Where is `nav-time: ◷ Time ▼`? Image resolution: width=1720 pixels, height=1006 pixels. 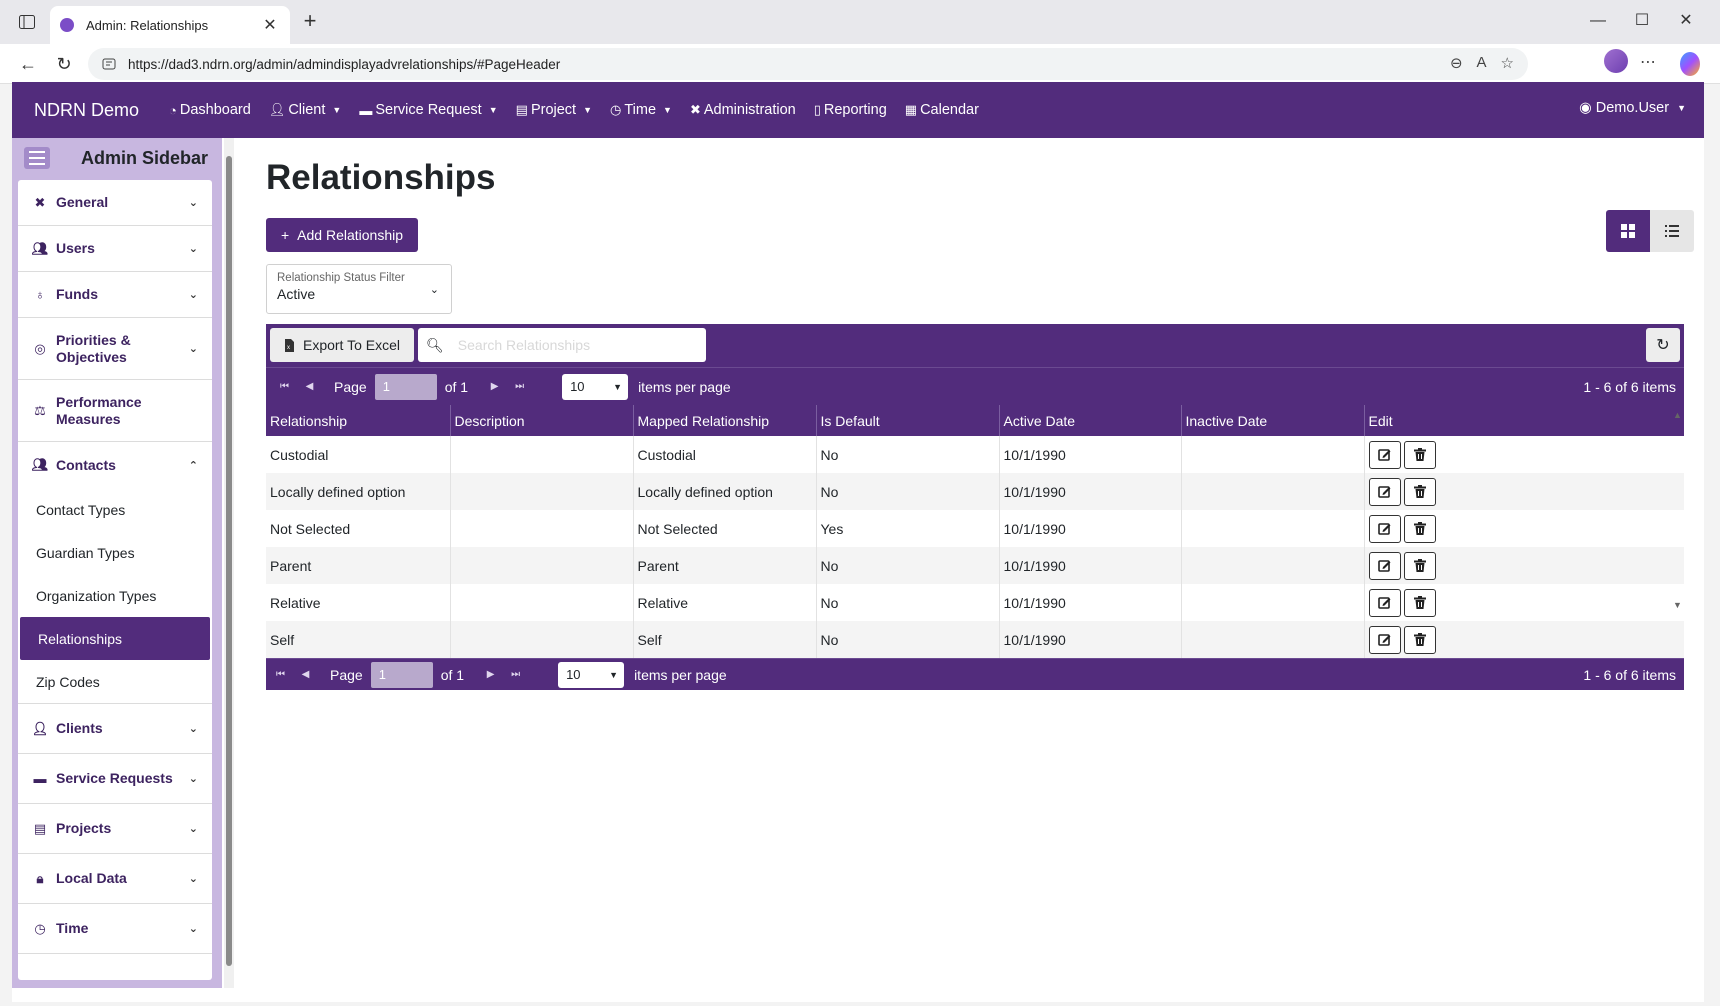 nav-time: ◷ Time ▼ is located at coordinates (641, 110).